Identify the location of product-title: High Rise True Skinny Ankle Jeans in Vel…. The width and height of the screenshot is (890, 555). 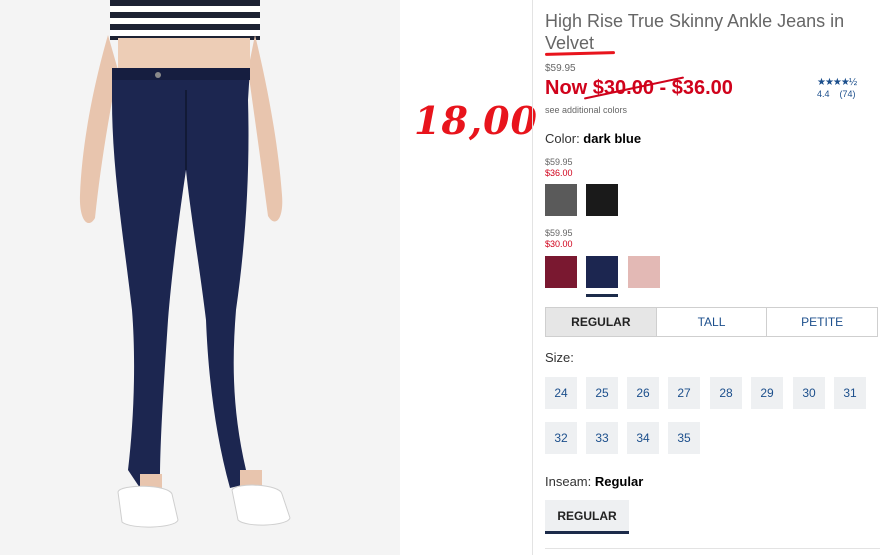
(695, 32).